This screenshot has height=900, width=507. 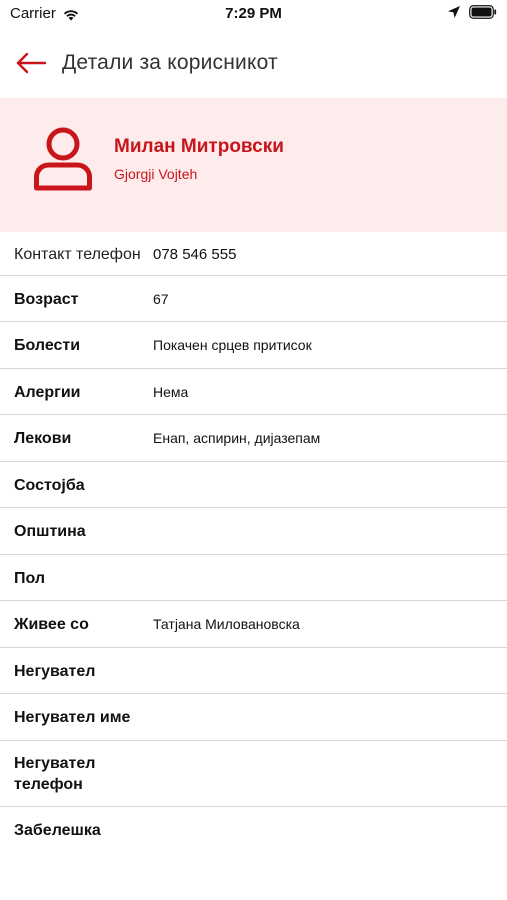 What do you see at coordinates (253, 165) in the screenshot?
I see `profile-header: Милан Митровски Gjorgji Vojteh` at bounding box center [253, 165].